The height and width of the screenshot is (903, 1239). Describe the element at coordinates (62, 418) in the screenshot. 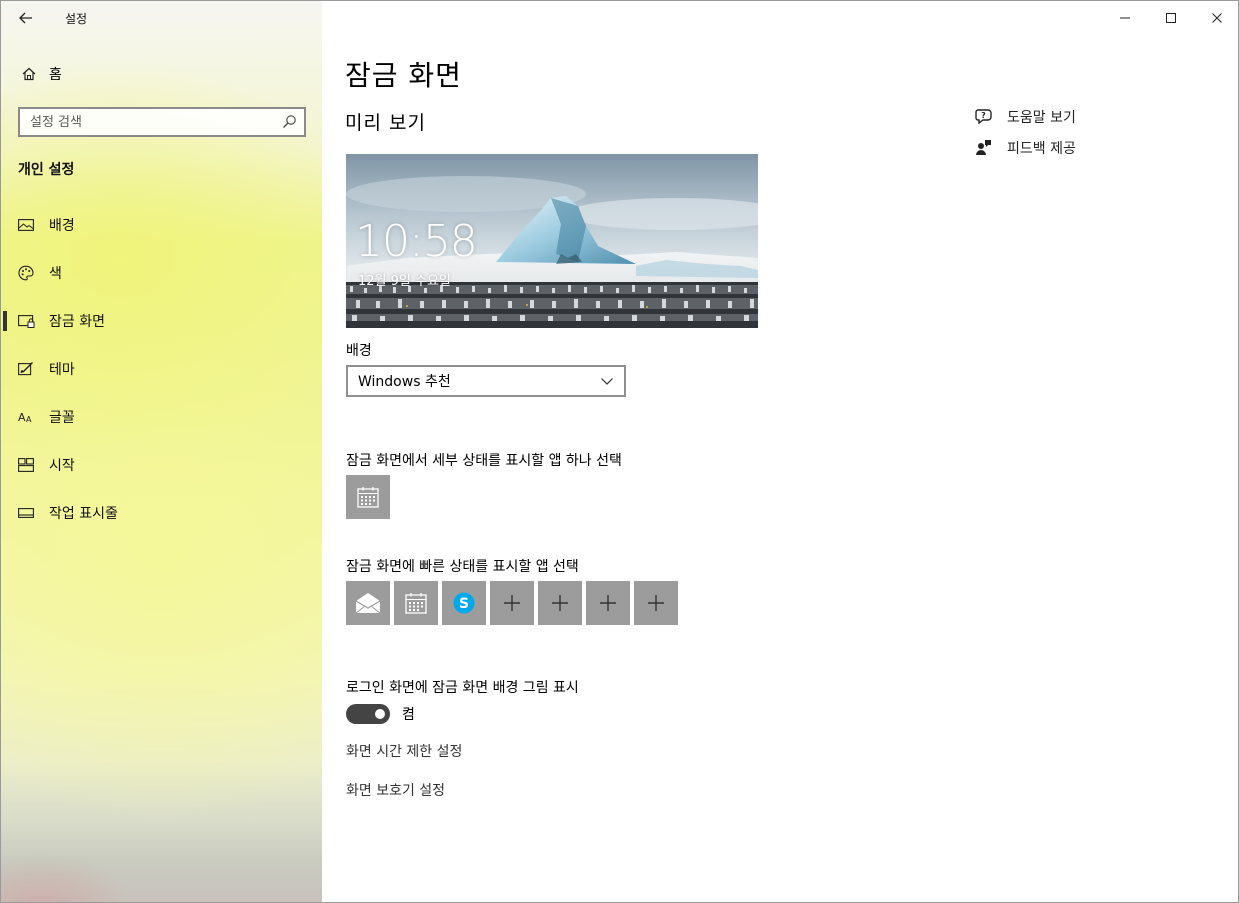

I see `sidebar-item-label: 글꼴` at that location.